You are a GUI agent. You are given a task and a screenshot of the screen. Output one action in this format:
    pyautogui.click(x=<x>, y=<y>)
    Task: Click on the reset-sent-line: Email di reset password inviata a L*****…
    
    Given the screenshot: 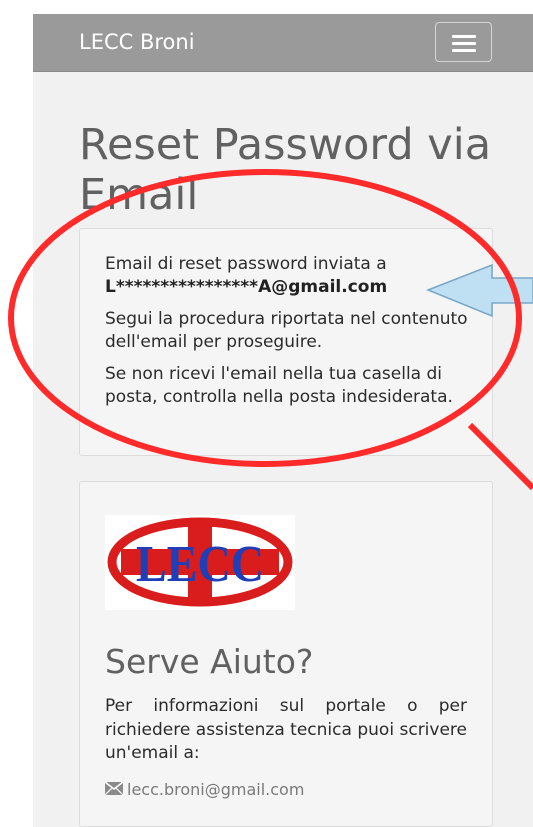 What is the action you would take?
    pyautogui.click(x=295, y=275)
    